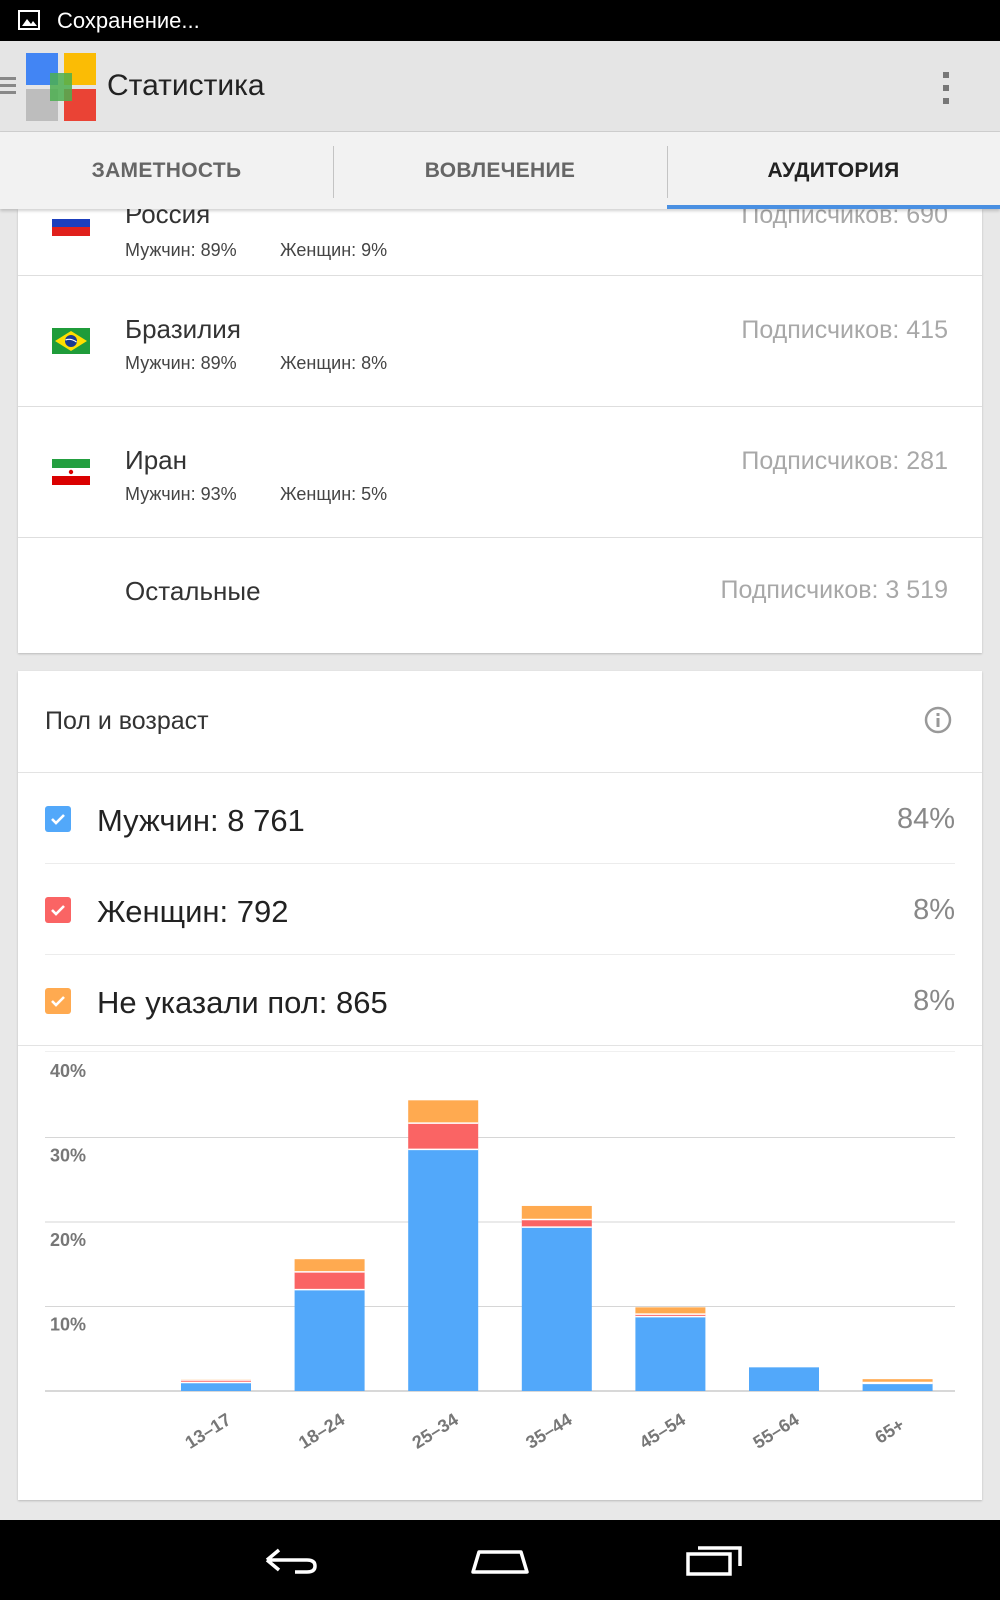  Describe the element at coordinates (500, 1000) in the screenshot. I see `legend-row-unspecified: Не указали пол: 865 8%` at that location.